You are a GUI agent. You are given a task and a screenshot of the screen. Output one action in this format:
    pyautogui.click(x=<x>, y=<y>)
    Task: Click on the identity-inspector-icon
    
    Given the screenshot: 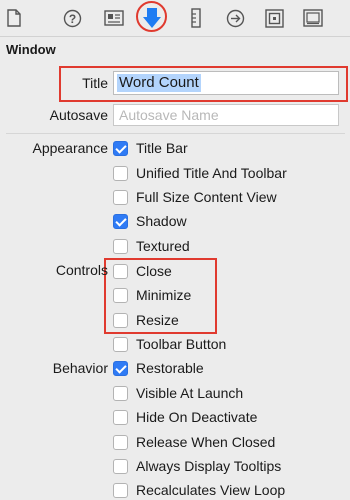 What is the action you would take?
    pyautogui.click(x=114, y=18)
    